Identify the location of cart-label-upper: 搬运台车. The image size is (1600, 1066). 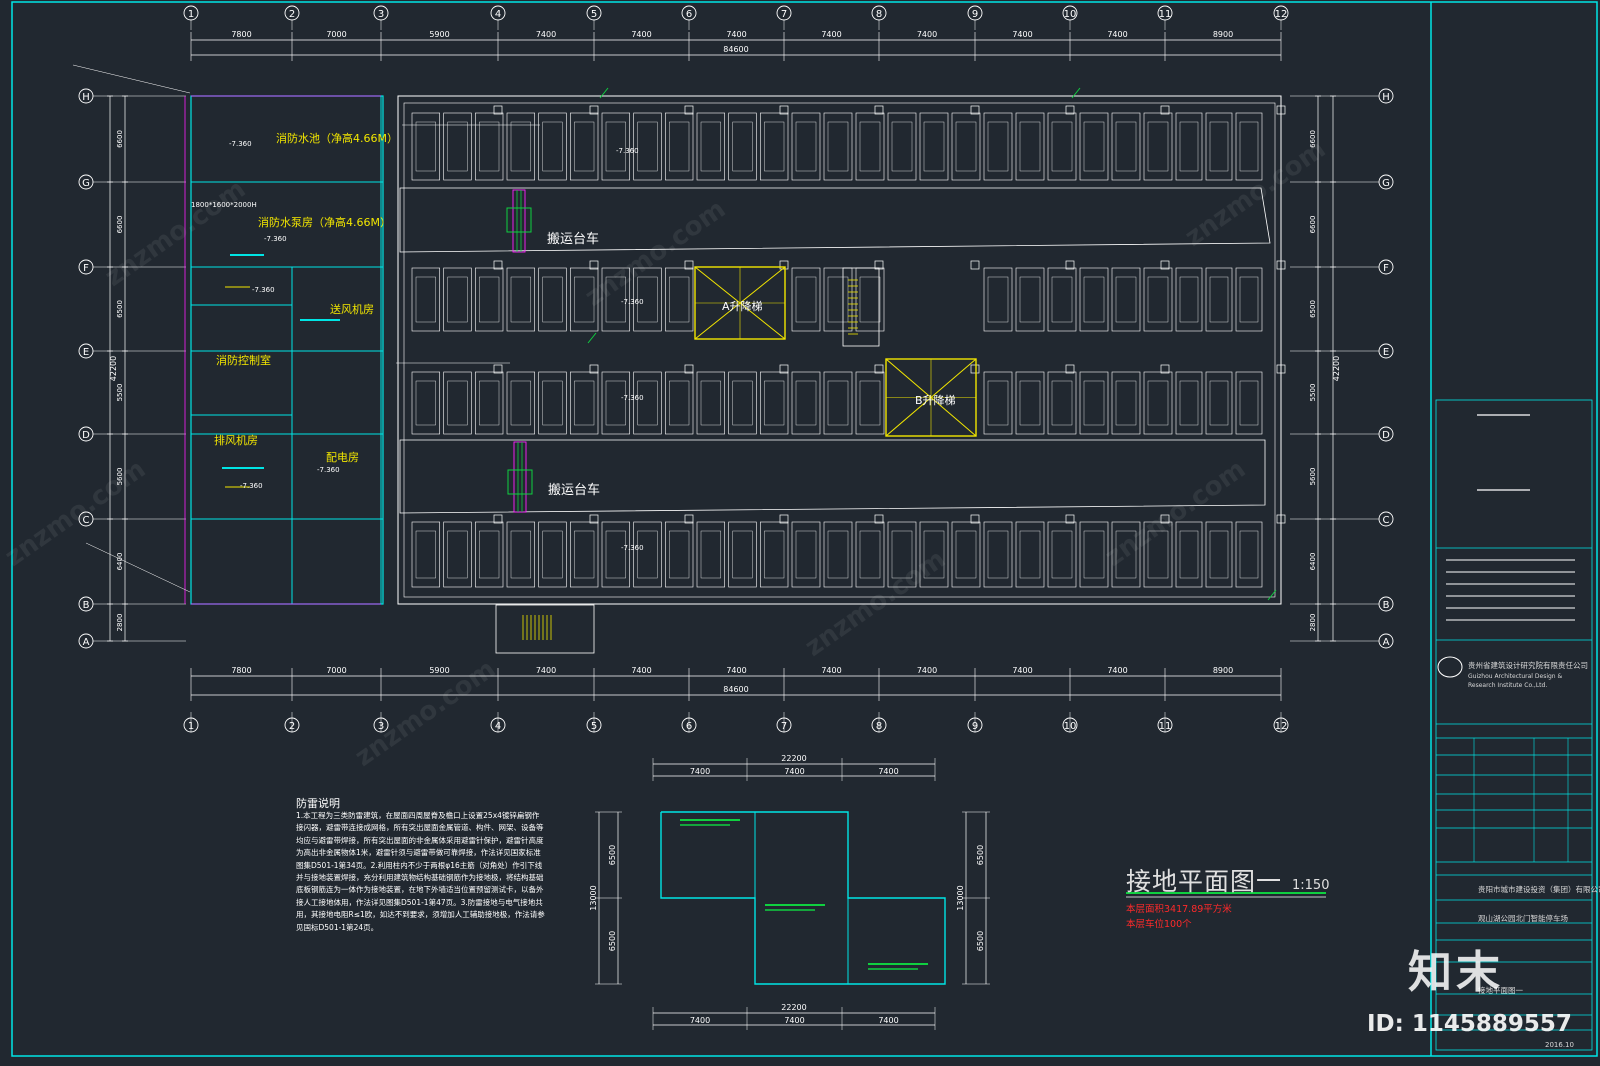
(573, 239).